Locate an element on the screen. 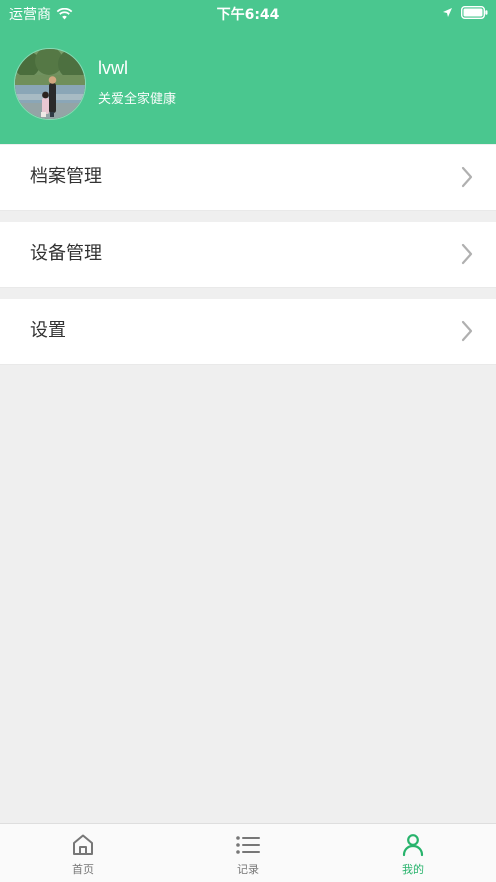 The image size is (496, 882). menu-item-label: 设备管理 is located at coordinates (66, 253).